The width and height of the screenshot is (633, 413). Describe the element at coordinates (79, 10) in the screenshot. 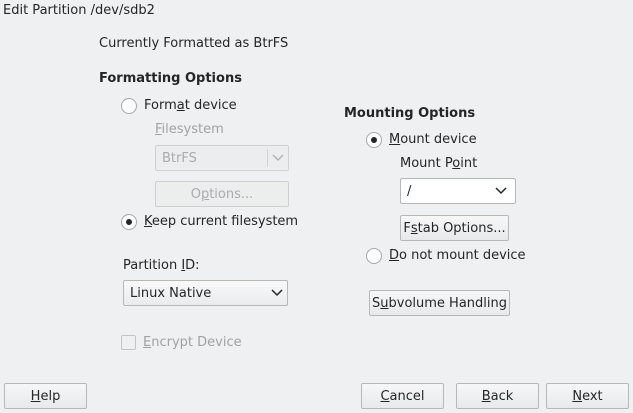

I see `window-title: Edit Partition /dev/sdb2` at that location.